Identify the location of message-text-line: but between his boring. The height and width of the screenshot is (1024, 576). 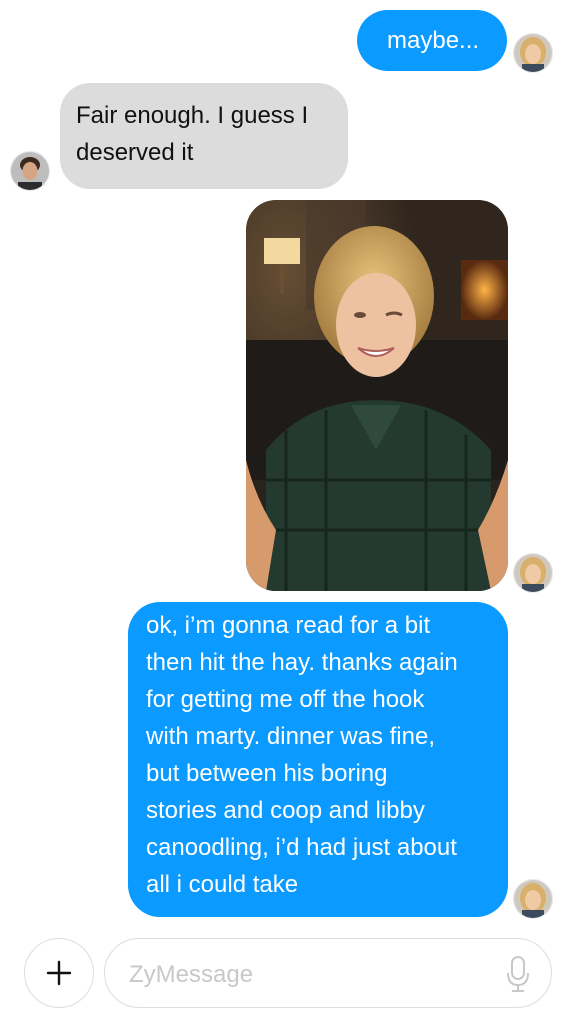
(267, 773).